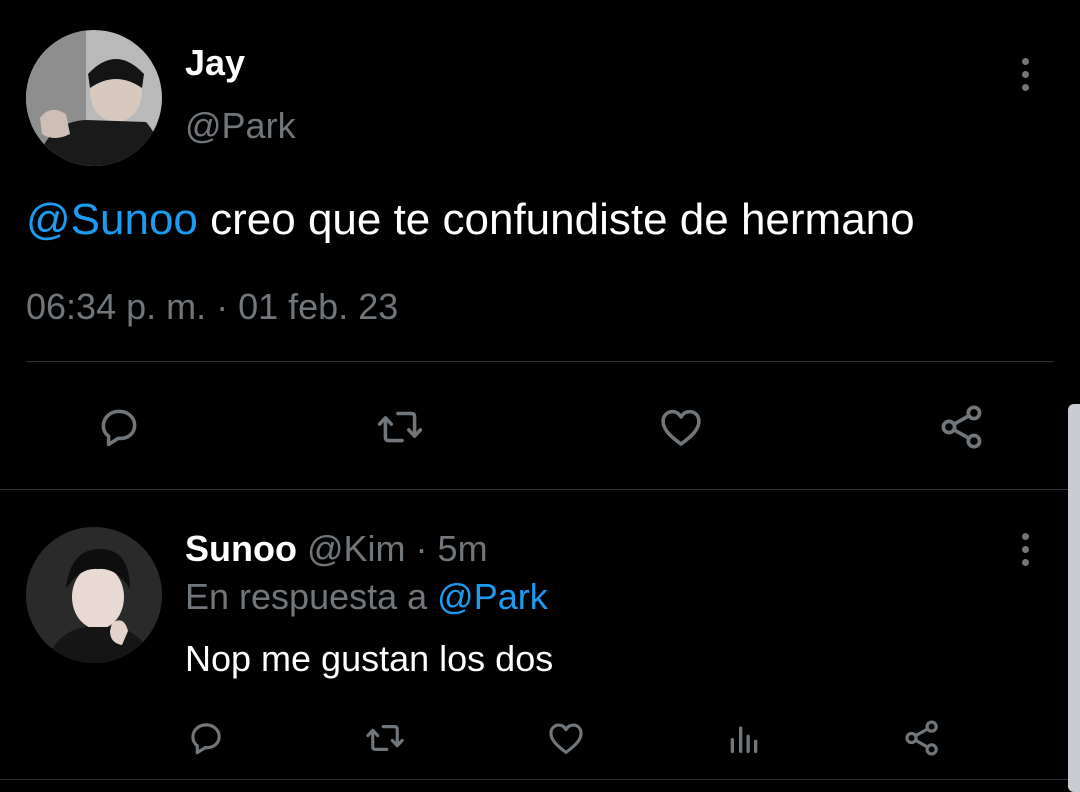 The height and width of the screenshot is (792, 1080). I want to click on in-reply-to: En respuesta a @Park, so click(366, 597).